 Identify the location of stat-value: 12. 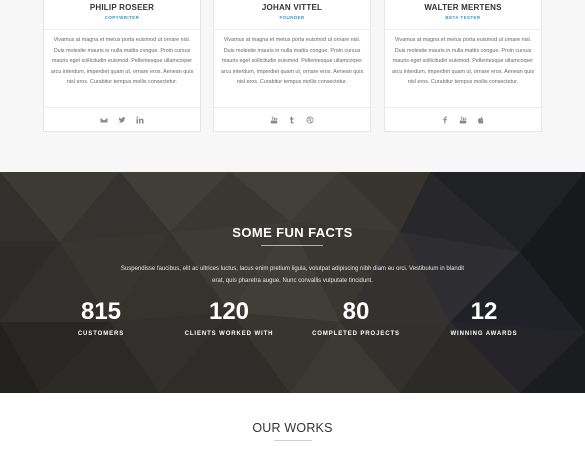
(484, 311).